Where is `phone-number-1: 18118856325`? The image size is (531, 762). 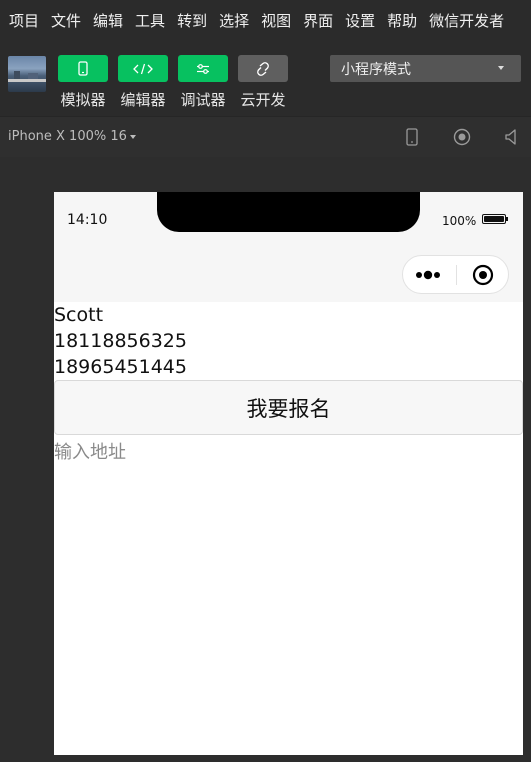
phone-number-1: 18118856325 is located at coordinates (120, 341).